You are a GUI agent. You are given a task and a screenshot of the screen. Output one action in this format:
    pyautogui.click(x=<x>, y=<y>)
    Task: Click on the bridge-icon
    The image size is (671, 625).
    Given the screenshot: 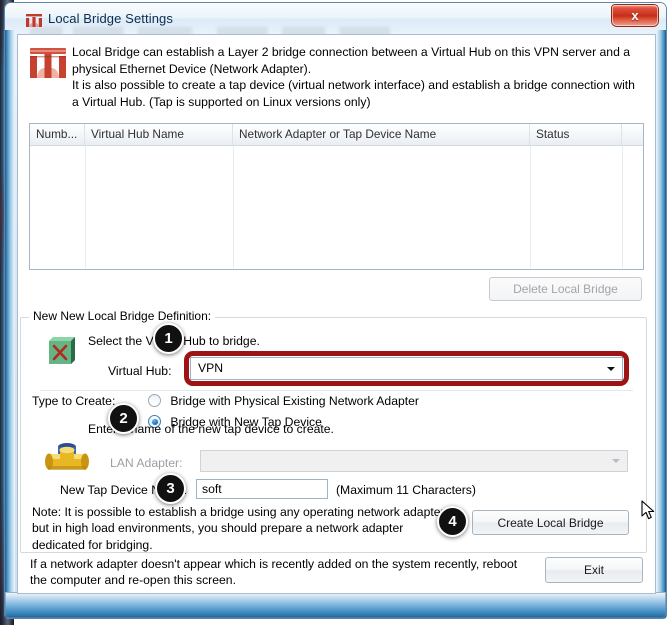 What is the action you would take?
    pyautogui.click(x=34, y=20)
    